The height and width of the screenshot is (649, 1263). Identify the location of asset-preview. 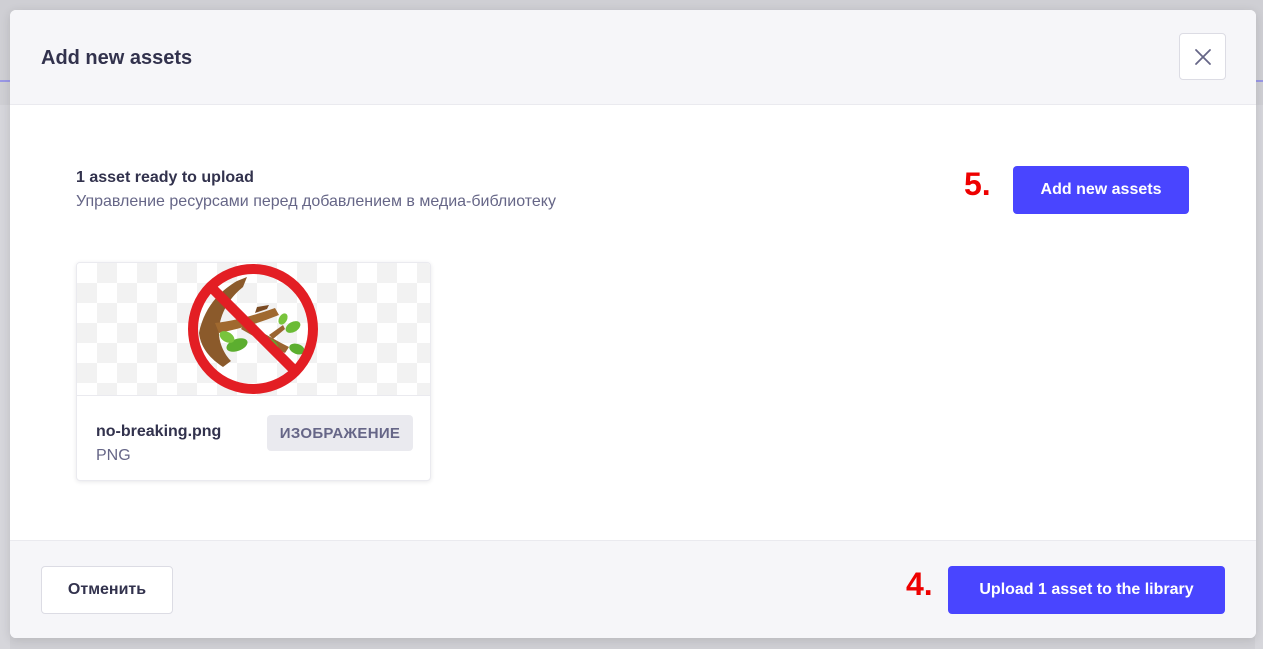
(253, 329).